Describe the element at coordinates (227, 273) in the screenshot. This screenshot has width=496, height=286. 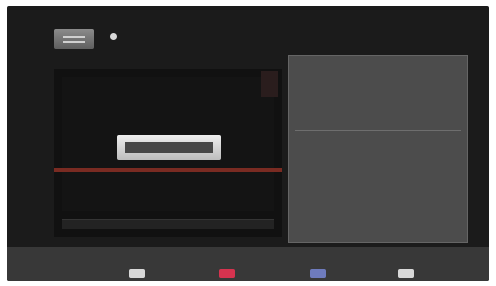
I see `red-key-icon` at that location.